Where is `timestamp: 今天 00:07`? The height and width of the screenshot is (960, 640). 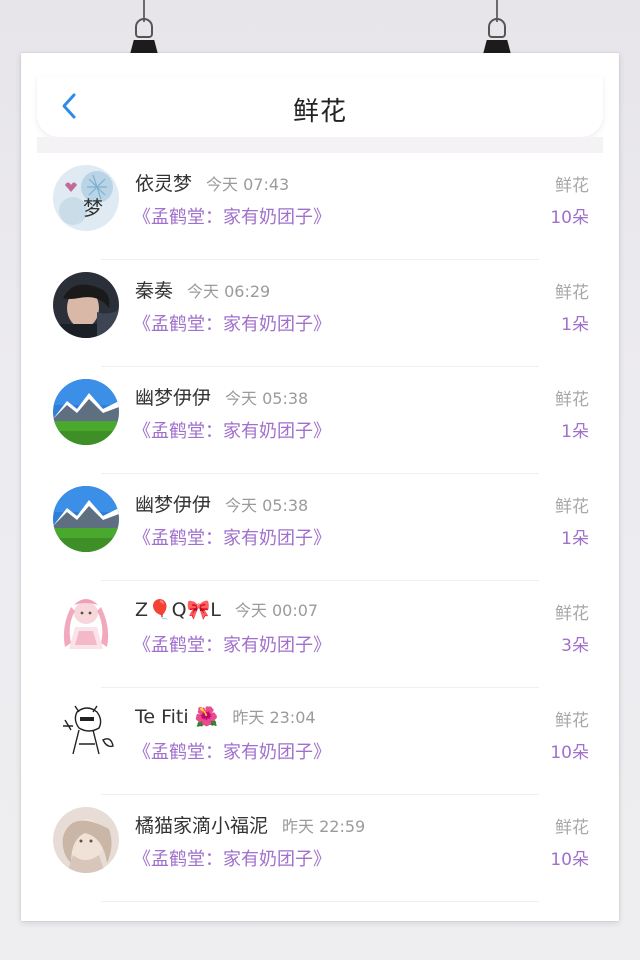 timestamp: 今天 00:07 is located at coordinates (276, 610).